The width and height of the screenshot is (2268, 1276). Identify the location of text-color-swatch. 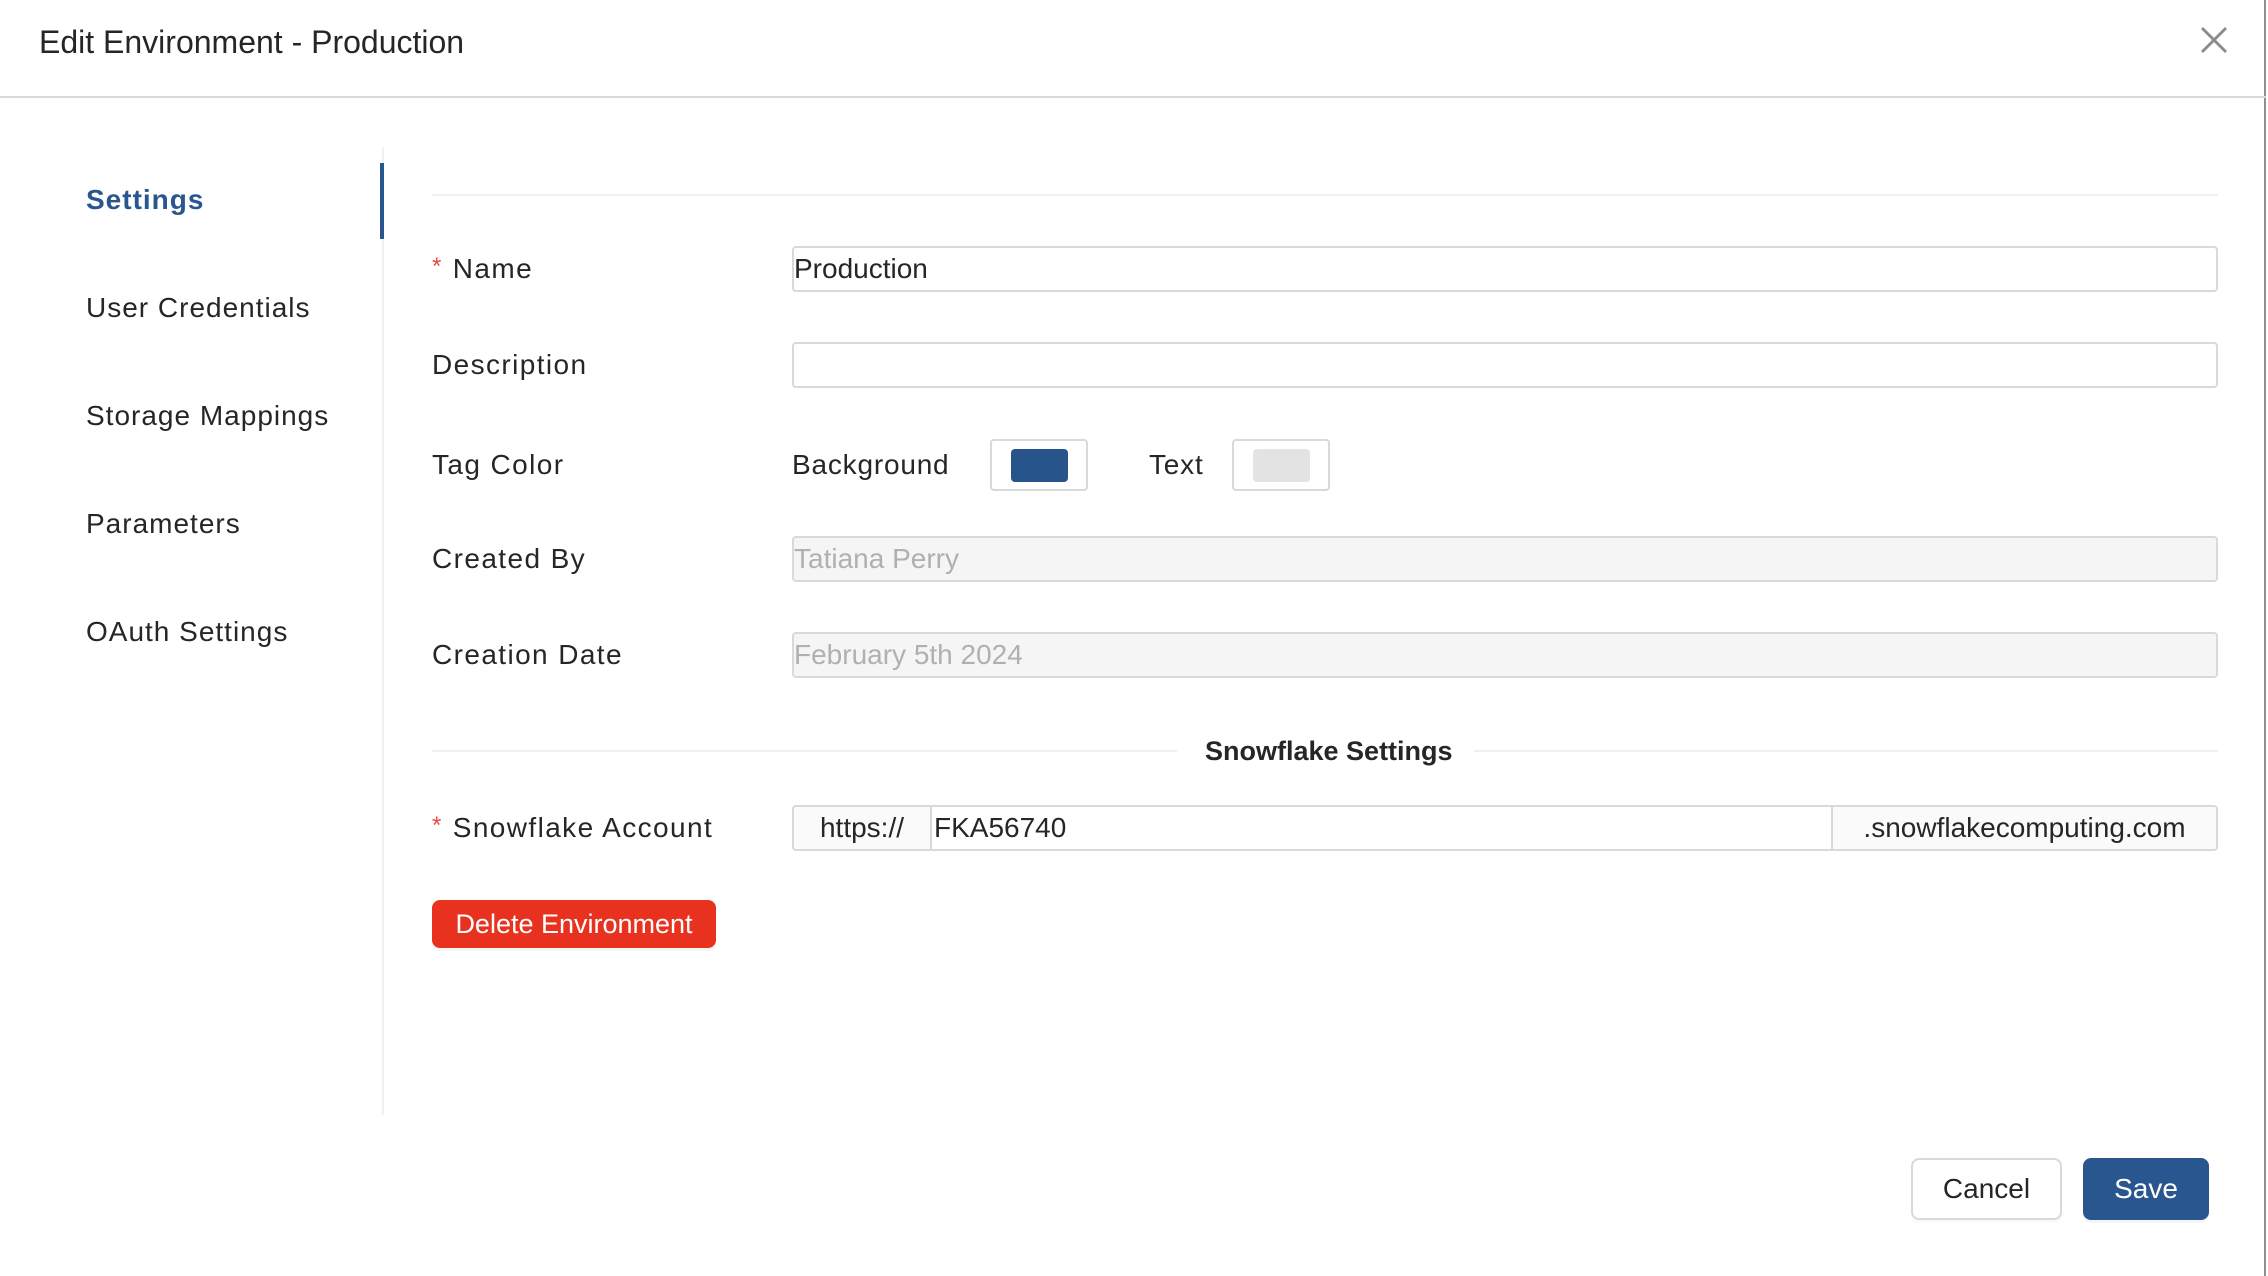
(1281, 465).